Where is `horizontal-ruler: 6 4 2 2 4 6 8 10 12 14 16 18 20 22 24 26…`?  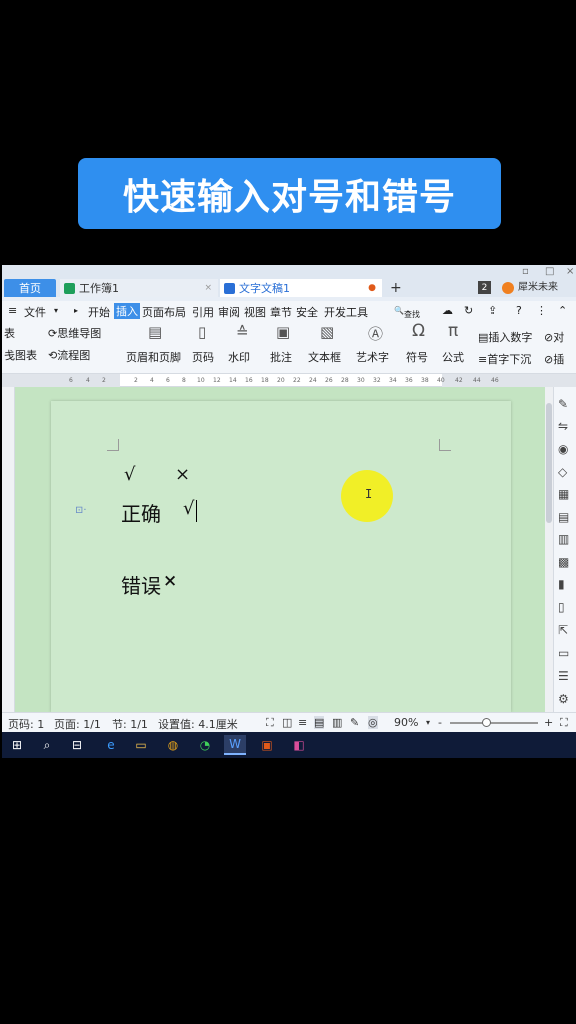
horizontal-ruler: 6 4 2 2 4 6 8 10 12 14 16 18 20 22 24 26… is located at coordinates (289, 380).